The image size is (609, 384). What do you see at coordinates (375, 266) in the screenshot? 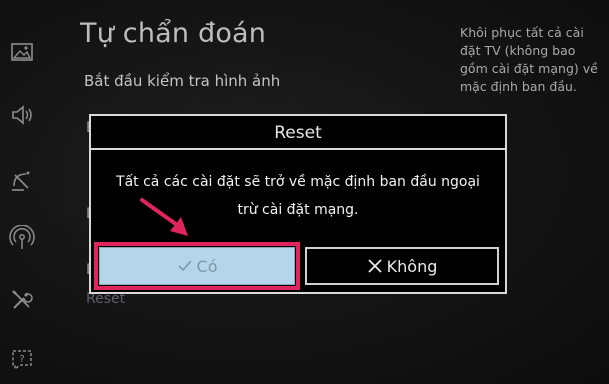
I see `close-icon` at bounding box center [375, 266].